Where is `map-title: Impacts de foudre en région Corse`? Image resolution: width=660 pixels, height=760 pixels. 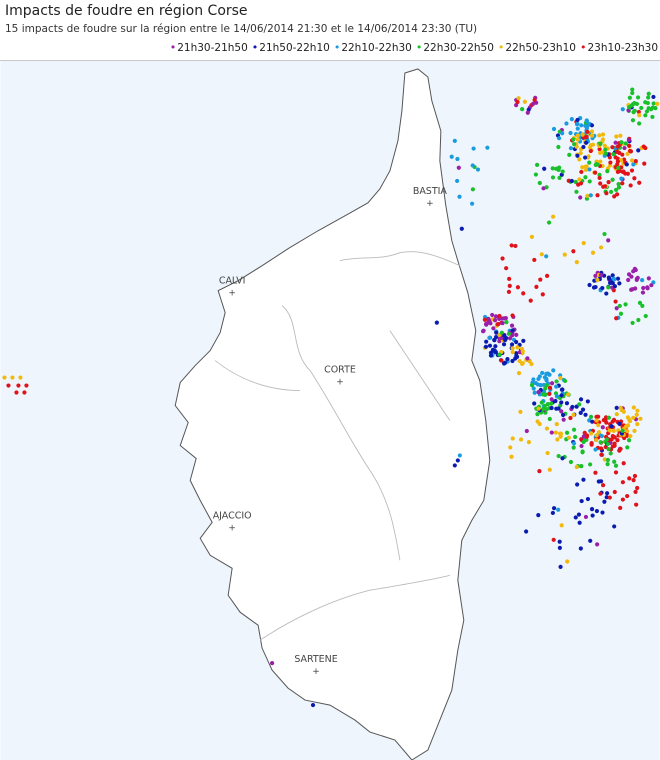 map-title: Impacts de foudre en région Corse is located at coordinates (126, 11).